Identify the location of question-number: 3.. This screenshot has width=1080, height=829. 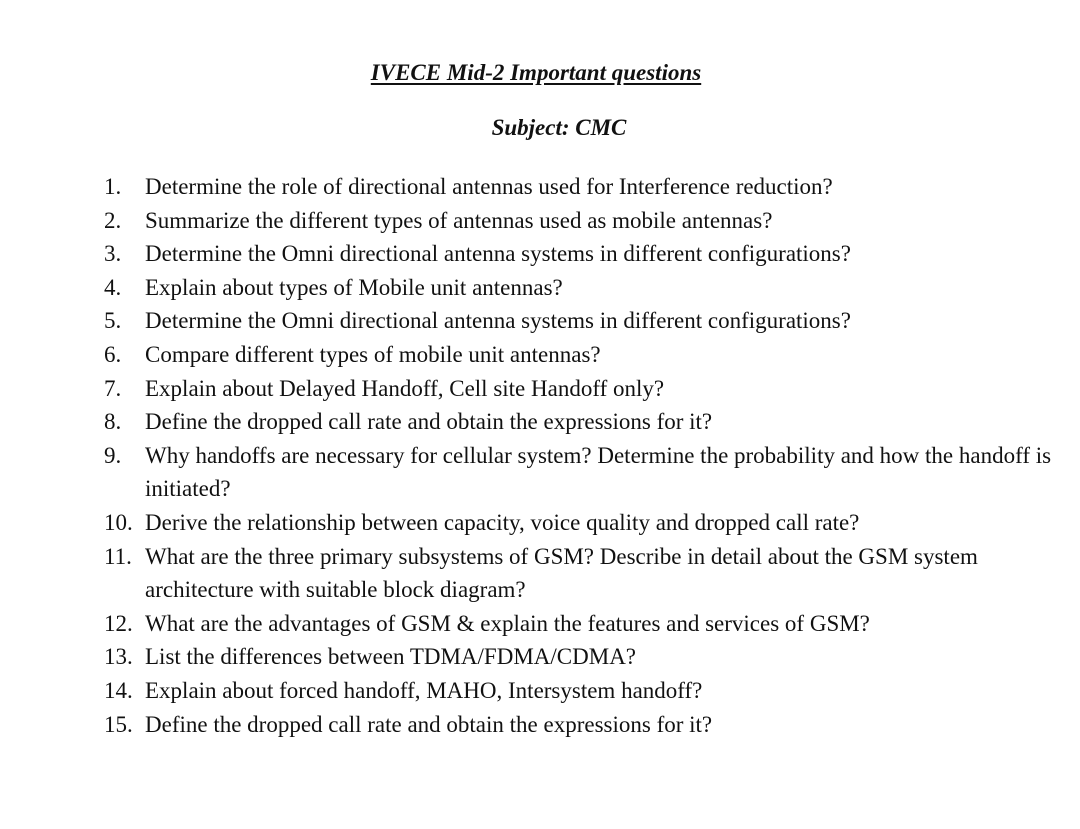
(113, 254).